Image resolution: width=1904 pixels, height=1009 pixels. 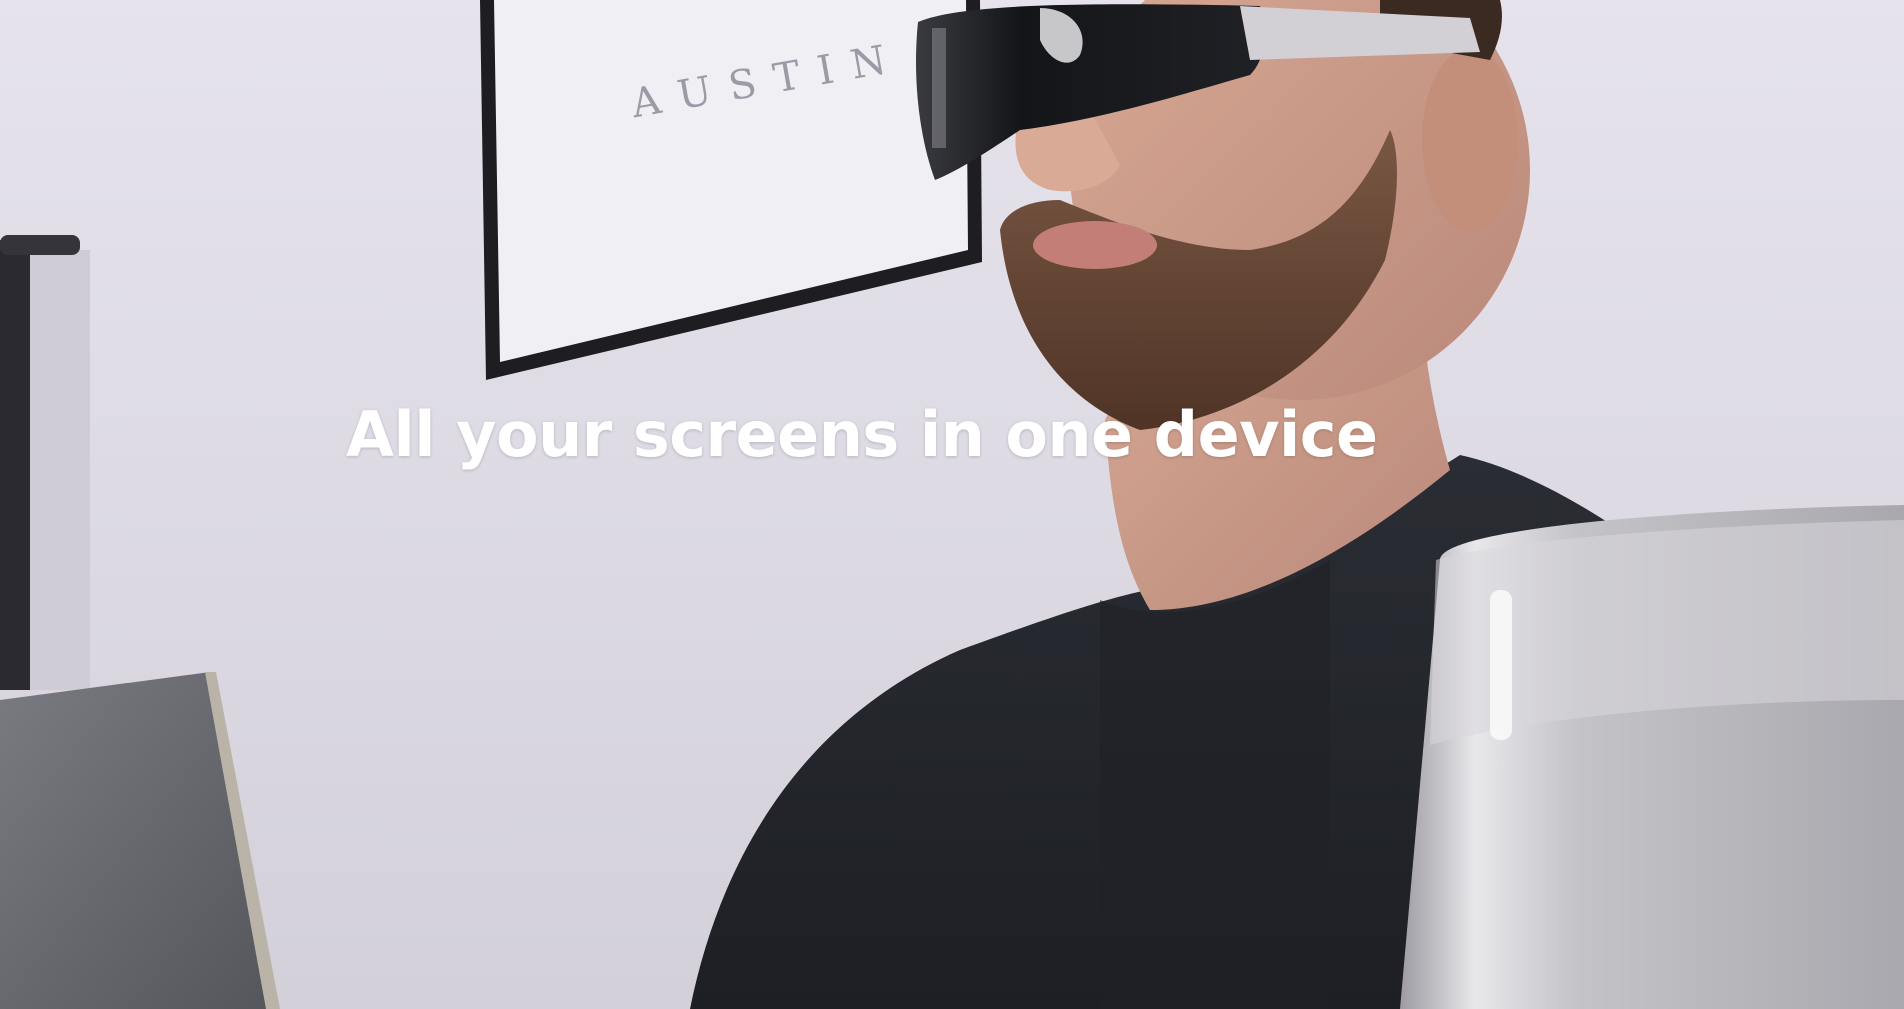 What do you see at coordinates (45, 462) in the screenshot?
I see `wall-corner` at bounding box center [45, 462].